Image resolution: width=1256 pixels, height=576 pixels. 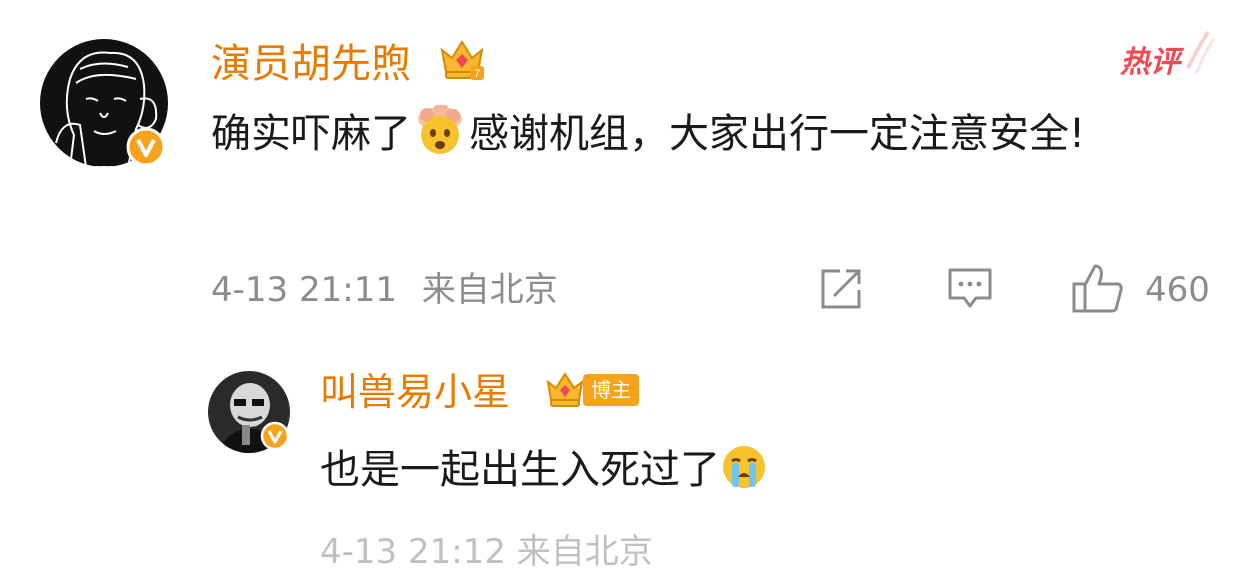 What do you see at coordinates (489, 290) in the screenshot?
I see `comment-location: 来自北京` at bounding box center [489, 290].